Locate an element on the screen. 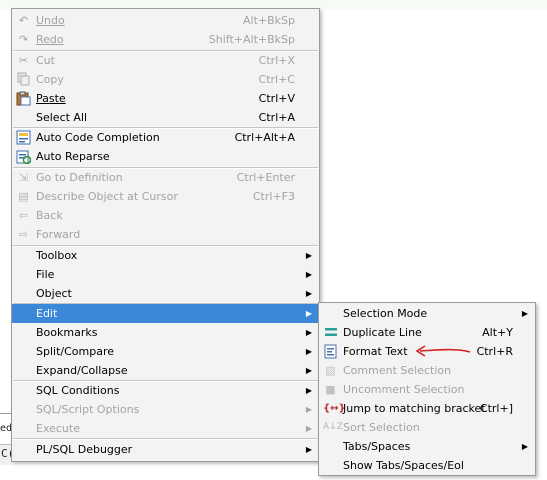 The height and width of the screenshot is (480, 547). menu-item-label: Select All is located at coordinates (62, 117).